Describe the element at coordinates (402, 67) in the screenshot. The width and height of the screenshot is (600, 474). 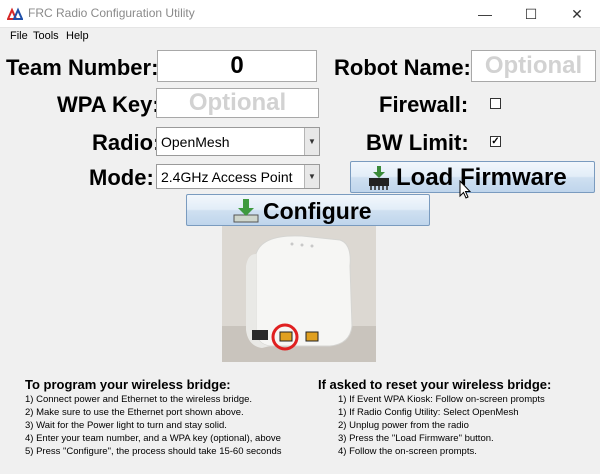
I see `robot-name-label: Robot Name:` at that location.